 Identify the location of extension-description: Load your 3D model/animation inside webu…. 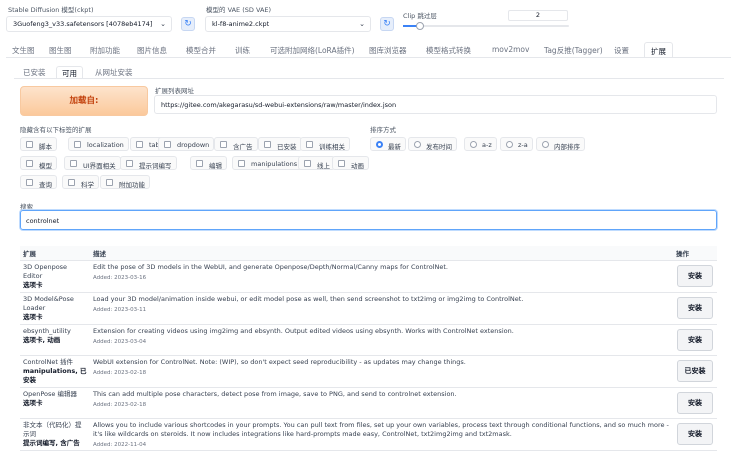
(308, 299).